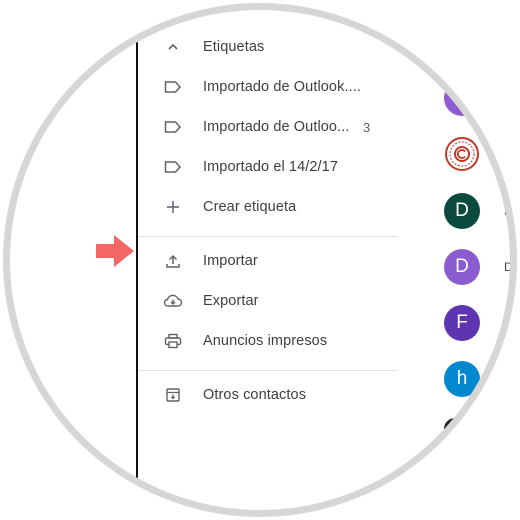 The width and height of the screenshot is (520, 520). I want to click on other-contacts-button: Otros contactos, so click(268, 395).